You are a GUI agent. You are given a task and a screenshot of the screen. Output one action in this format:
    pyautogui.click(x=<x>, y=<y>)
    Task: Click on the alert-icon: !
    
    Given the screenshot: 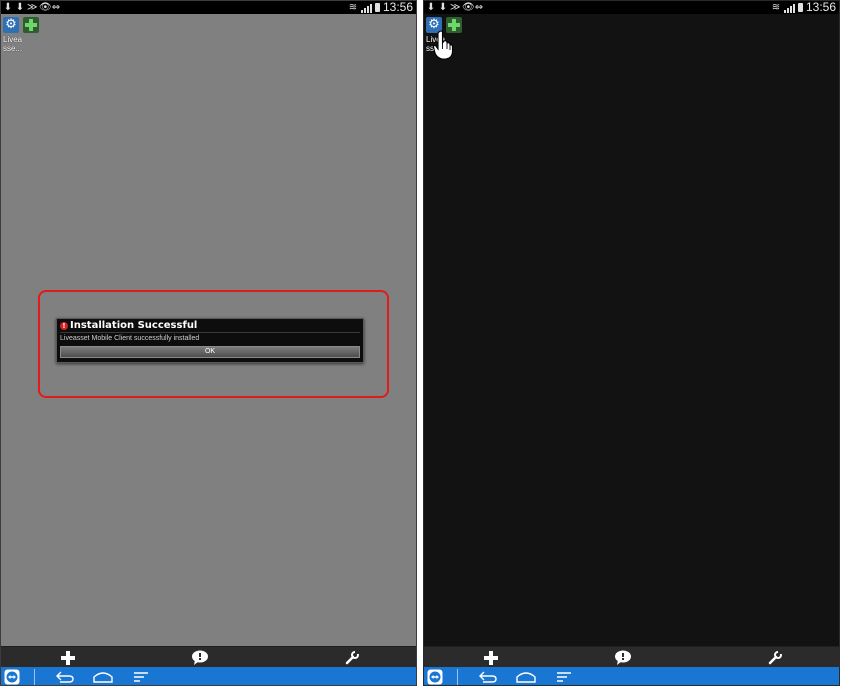 What is the action you would take?
    pyautogui.click(x=64, y=326)
    